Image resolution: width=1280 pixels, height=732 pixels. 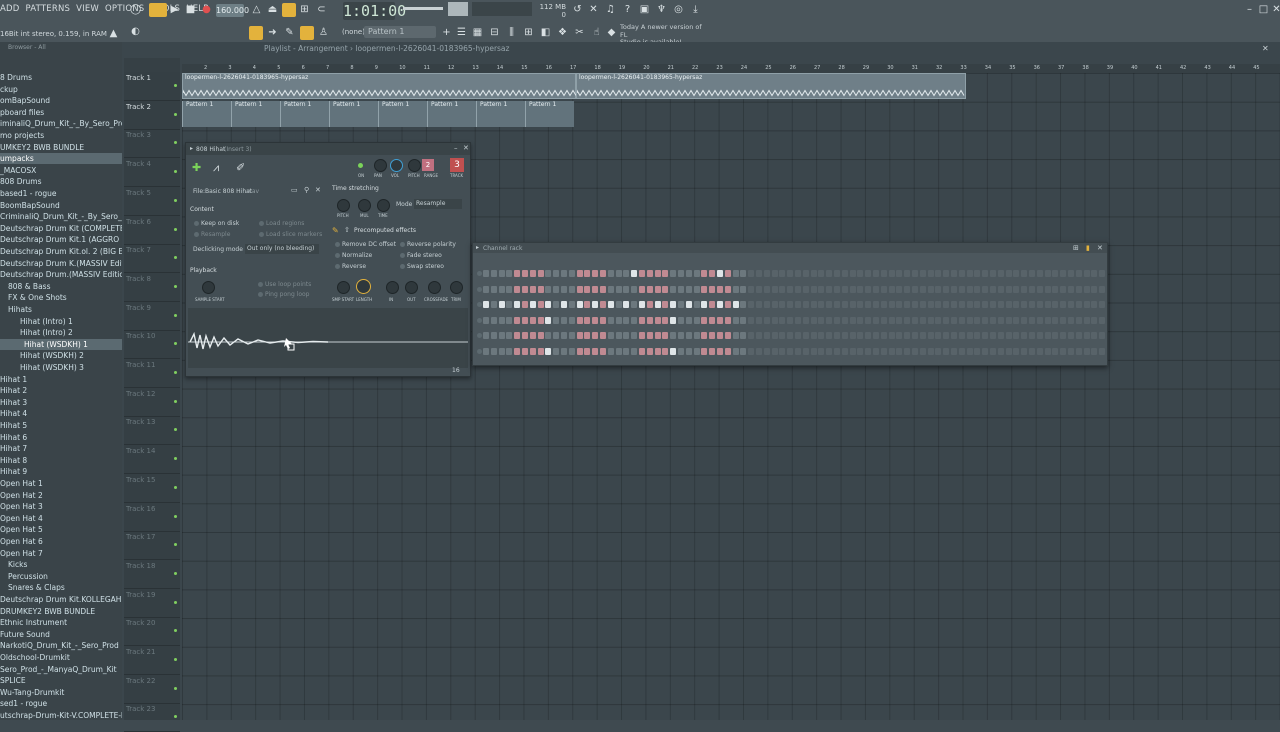 What do you see at coordinates (357, 255) in the screenshot?
I see `normalize-label: Normalize` at bounding box center [357, 255].